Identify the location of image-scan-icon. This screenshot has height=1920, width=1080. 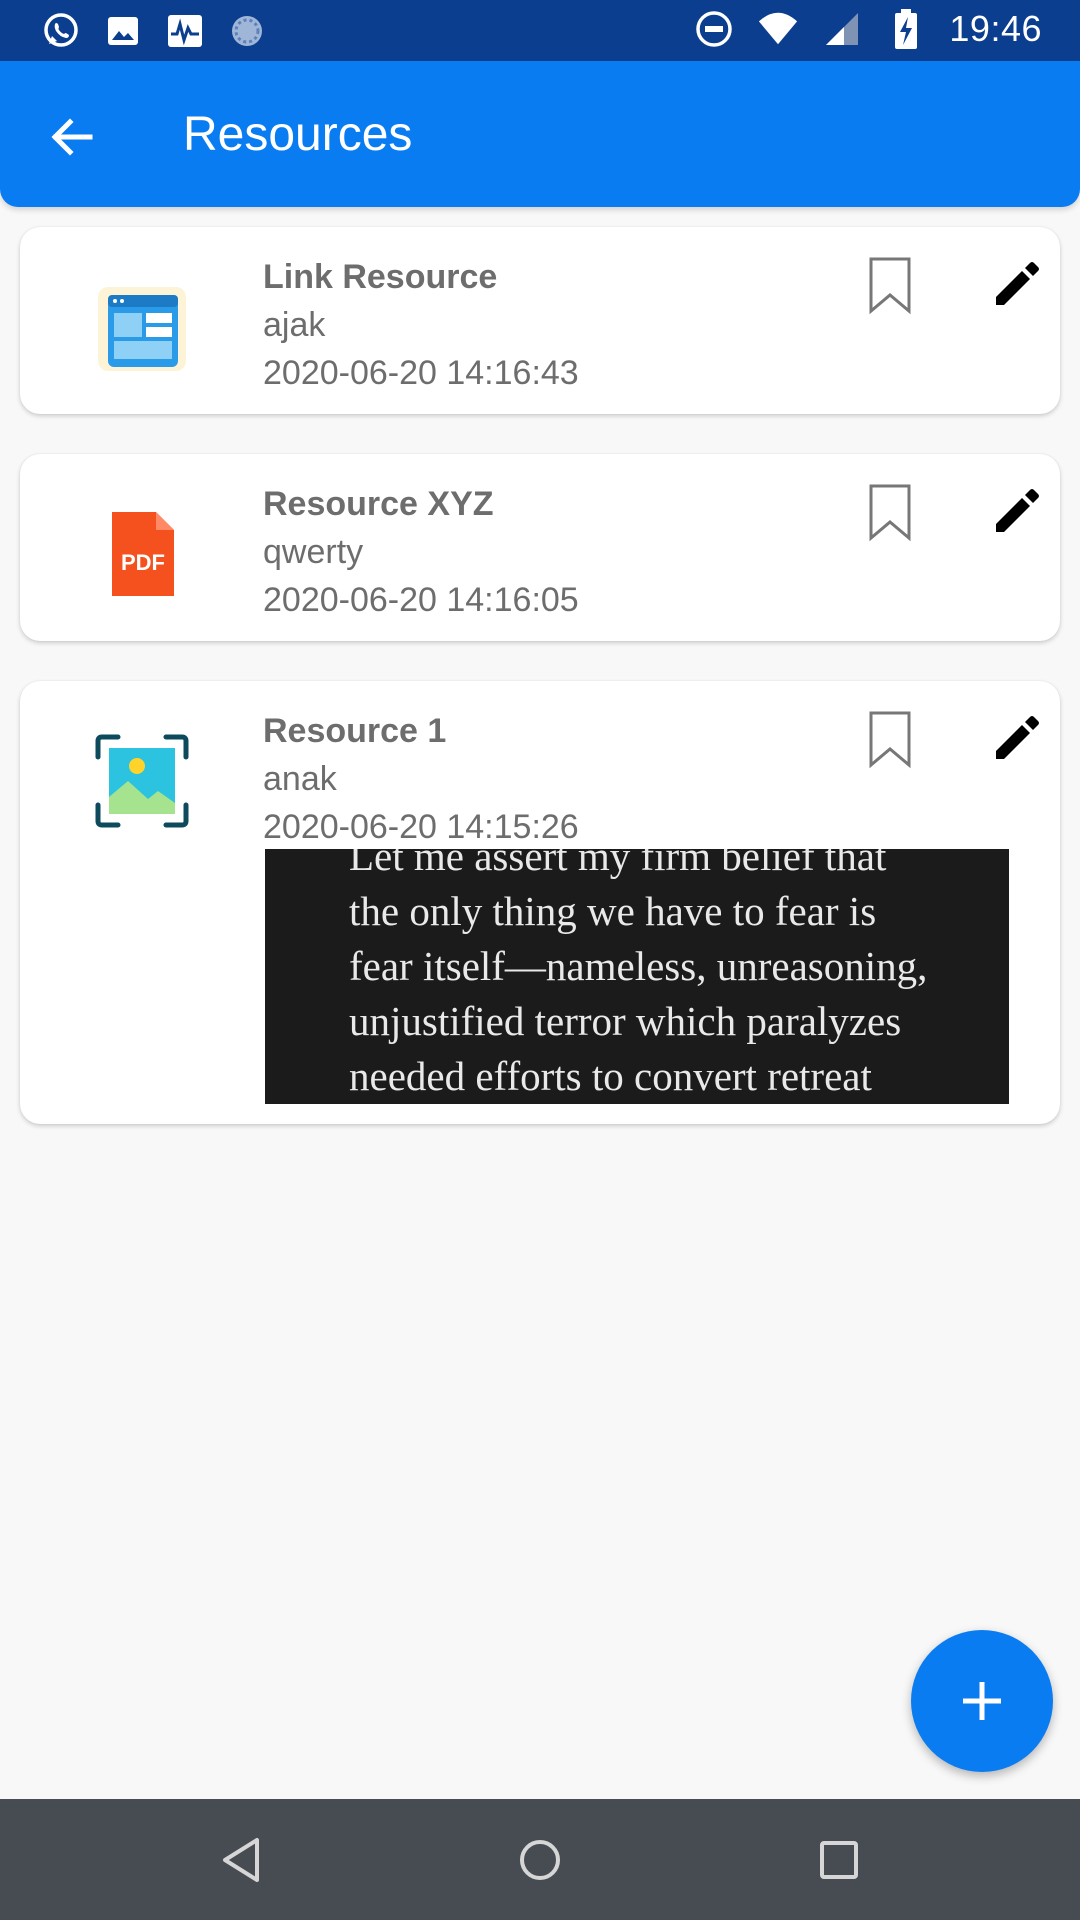
(142, 781).